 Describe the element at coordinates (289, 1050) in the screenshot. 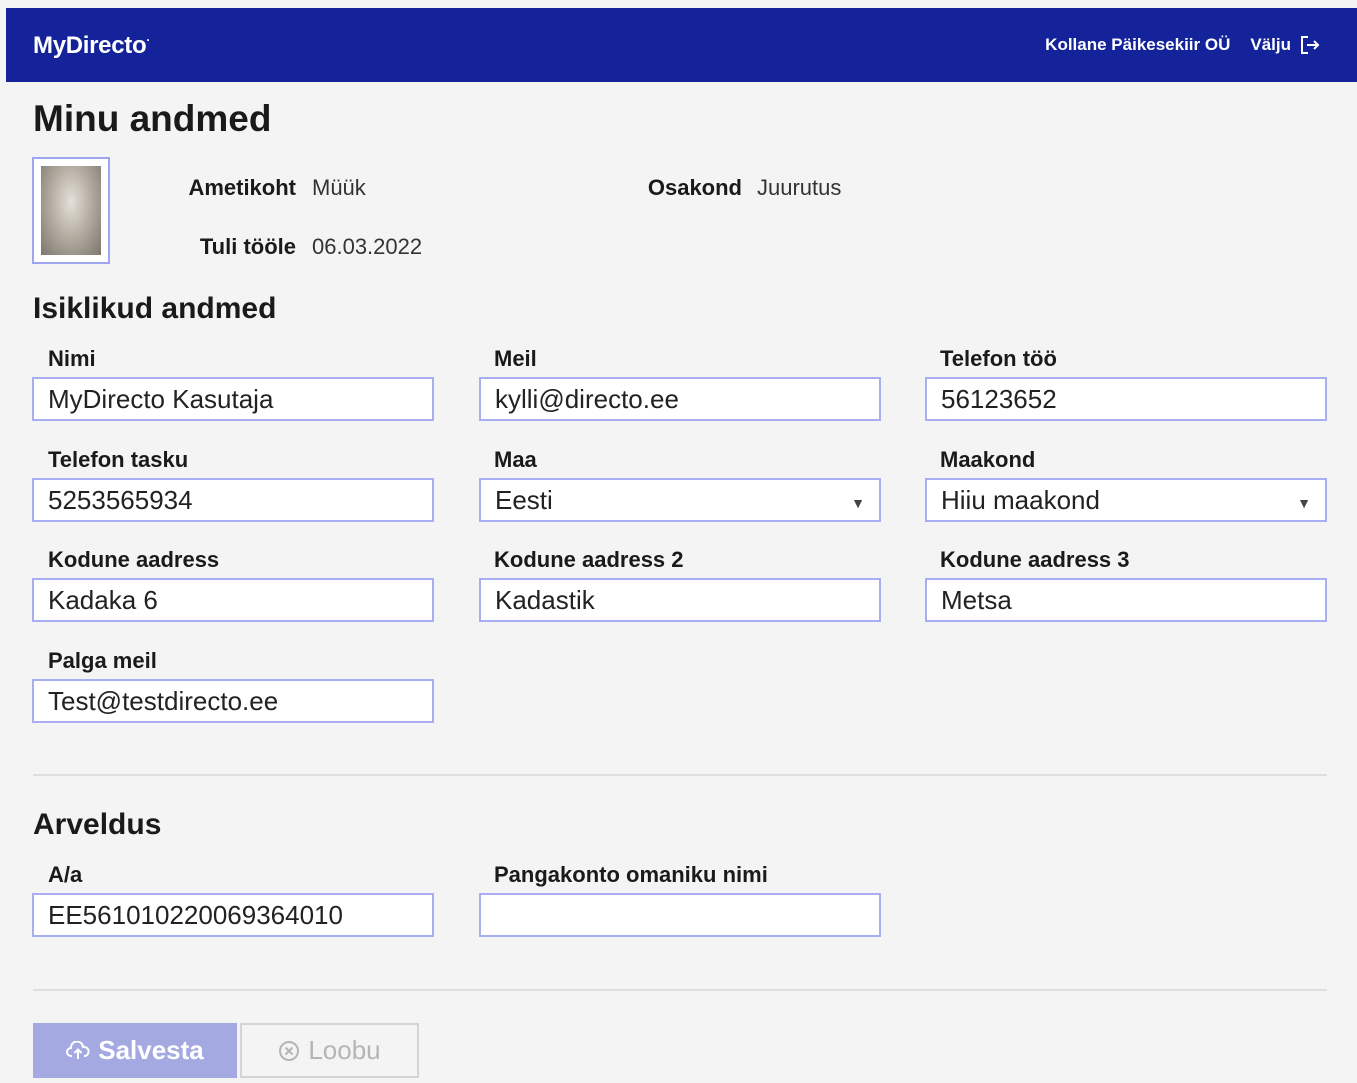

I see `cancel-circle-icon` at that location.